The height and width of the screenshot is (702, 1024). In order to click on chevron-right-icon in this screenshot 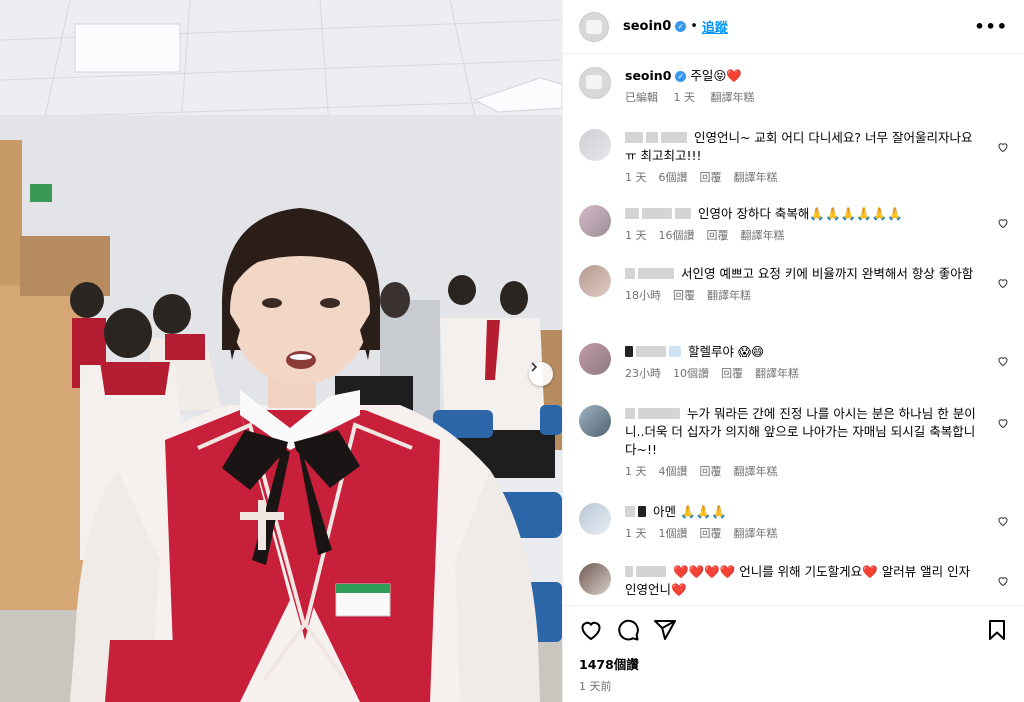, I will do `click(534, 367)`.